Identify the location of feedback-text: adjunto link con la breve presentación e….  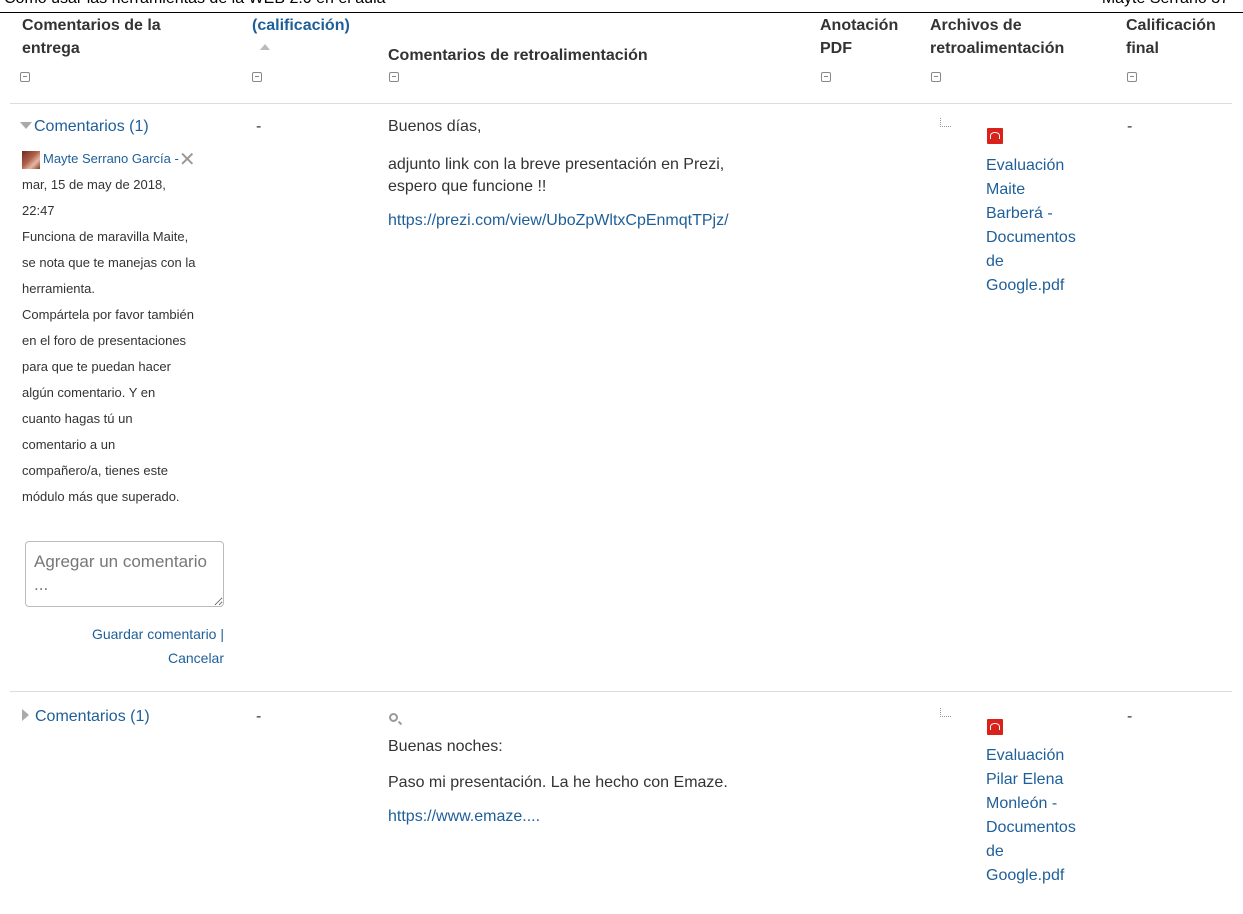
(556, 164).